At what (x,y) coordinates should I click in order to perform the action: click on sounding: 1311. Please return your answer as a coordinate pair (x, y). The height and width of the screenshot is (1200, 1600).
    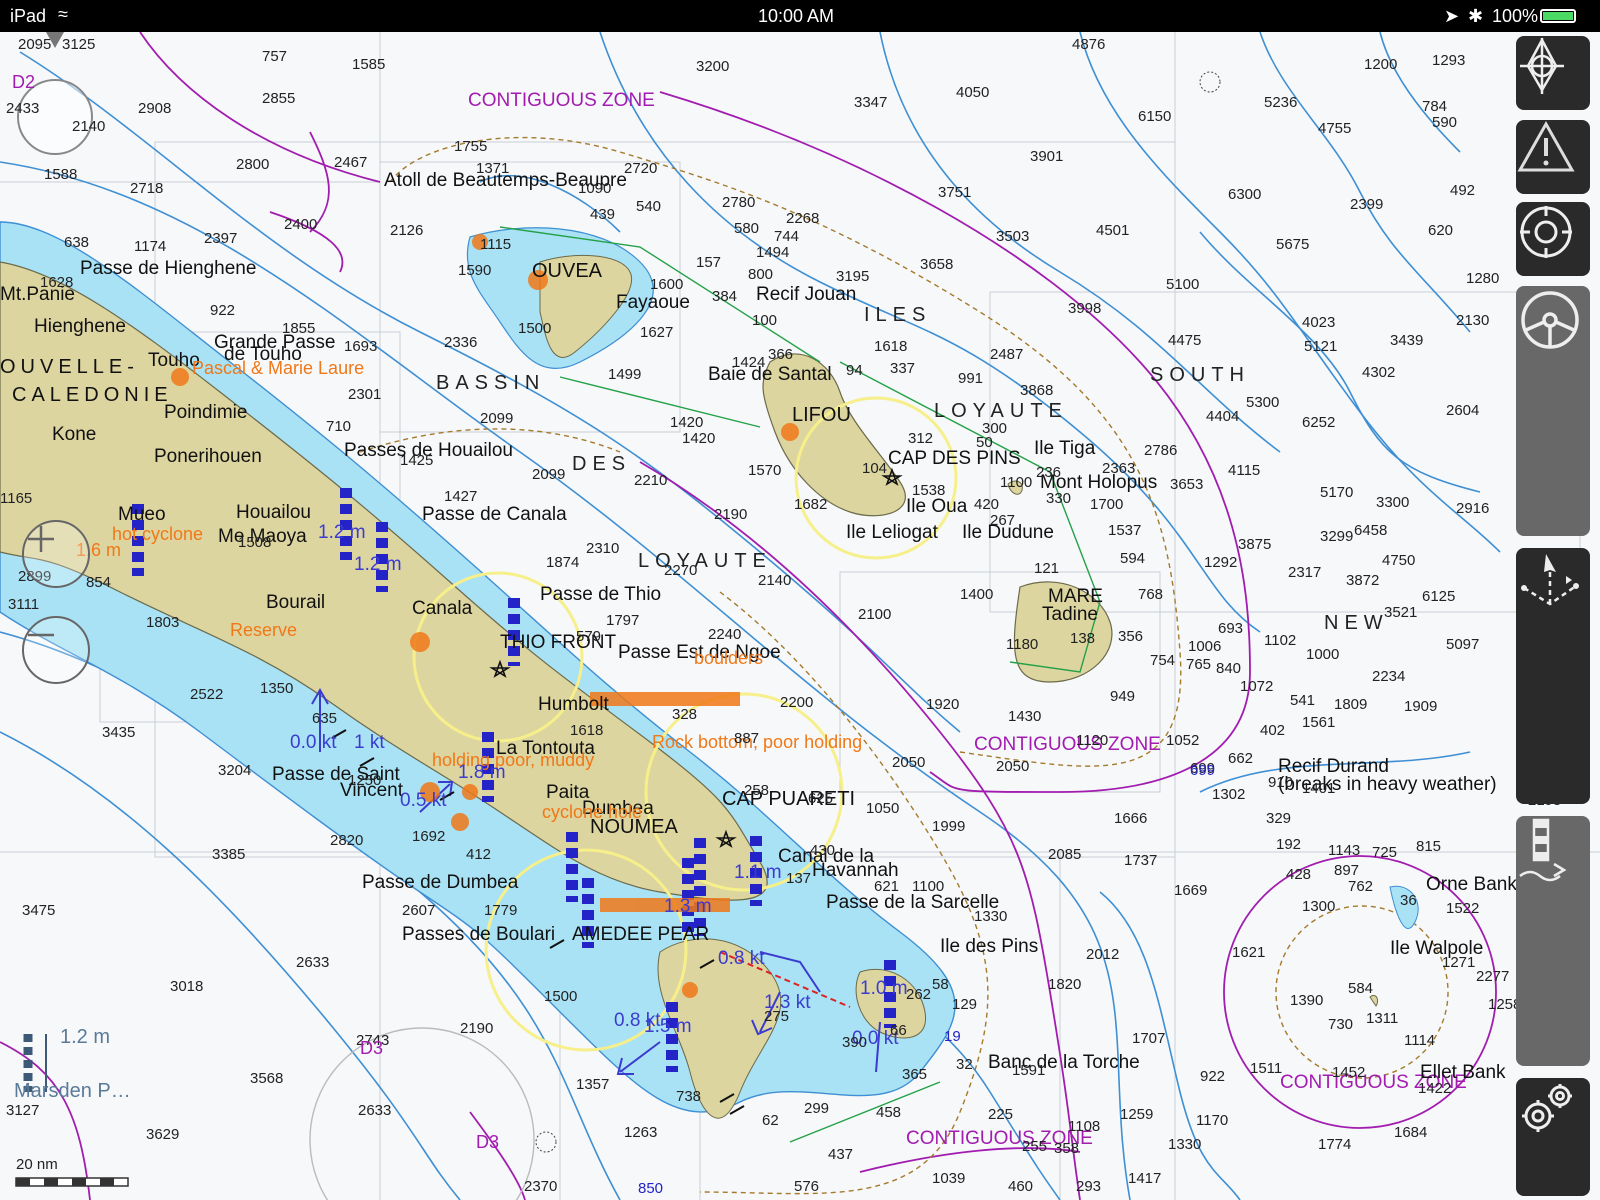
    Looking at the image, I should click on (1382, 1018).